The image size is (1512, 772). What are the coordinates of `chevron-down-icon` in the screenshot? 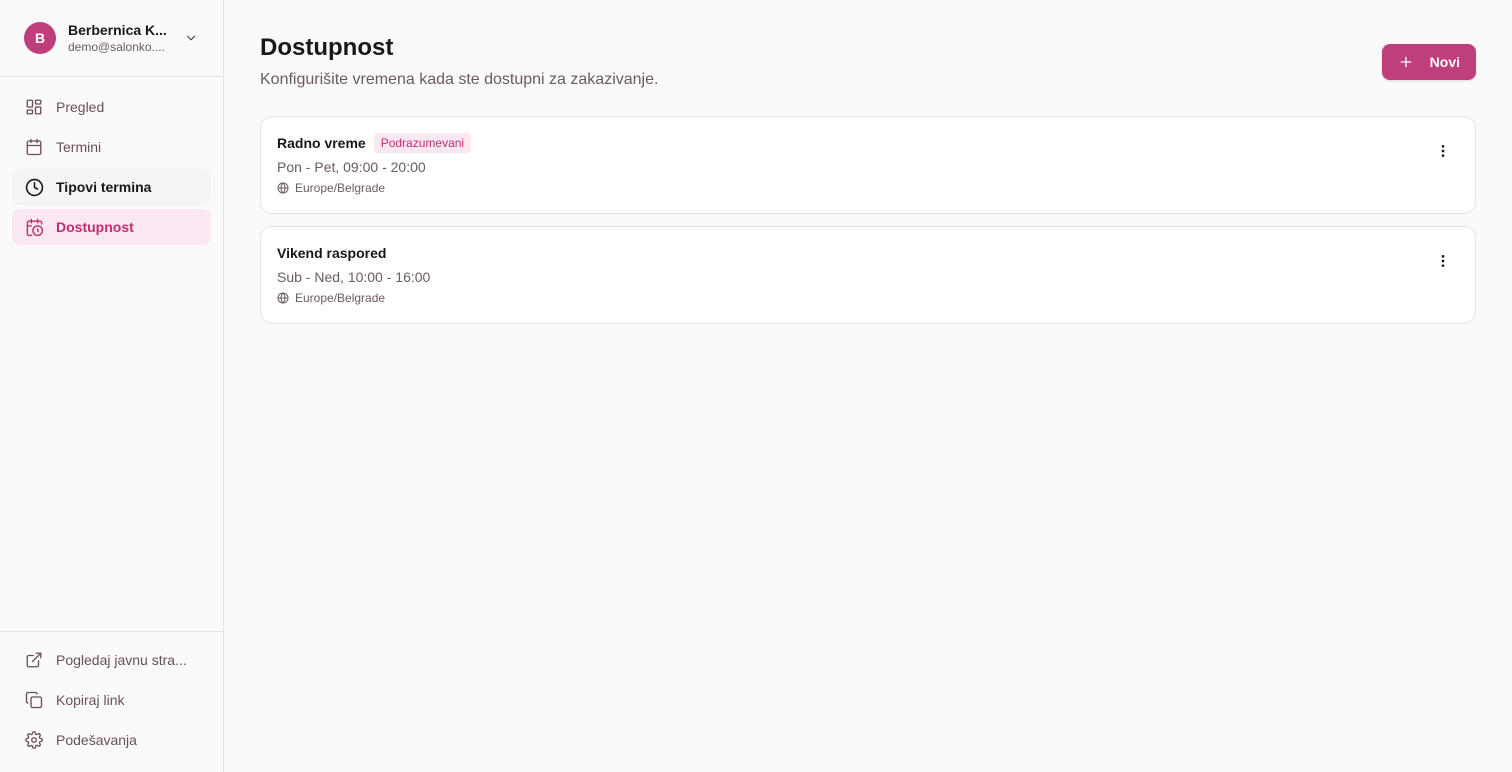 It's located at (191, 38).